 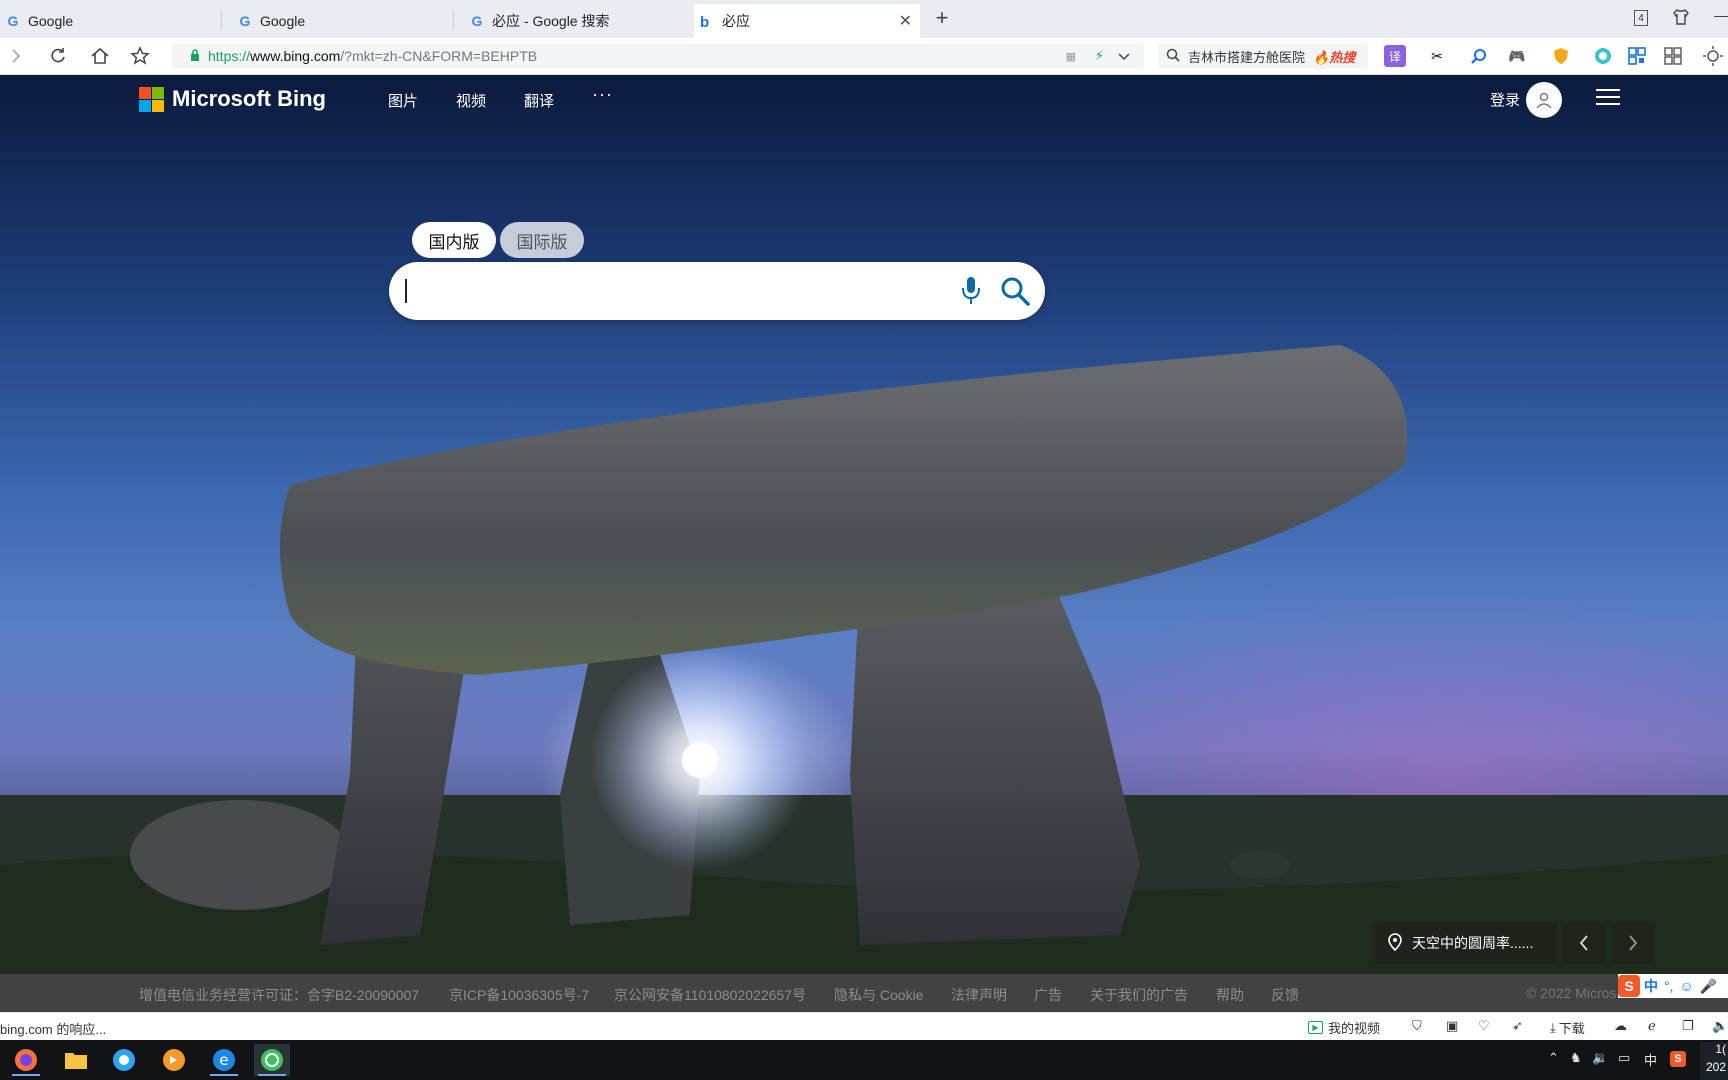 I want to click on tray-qq-icon: ♞, so click(x=1576, y=1058).